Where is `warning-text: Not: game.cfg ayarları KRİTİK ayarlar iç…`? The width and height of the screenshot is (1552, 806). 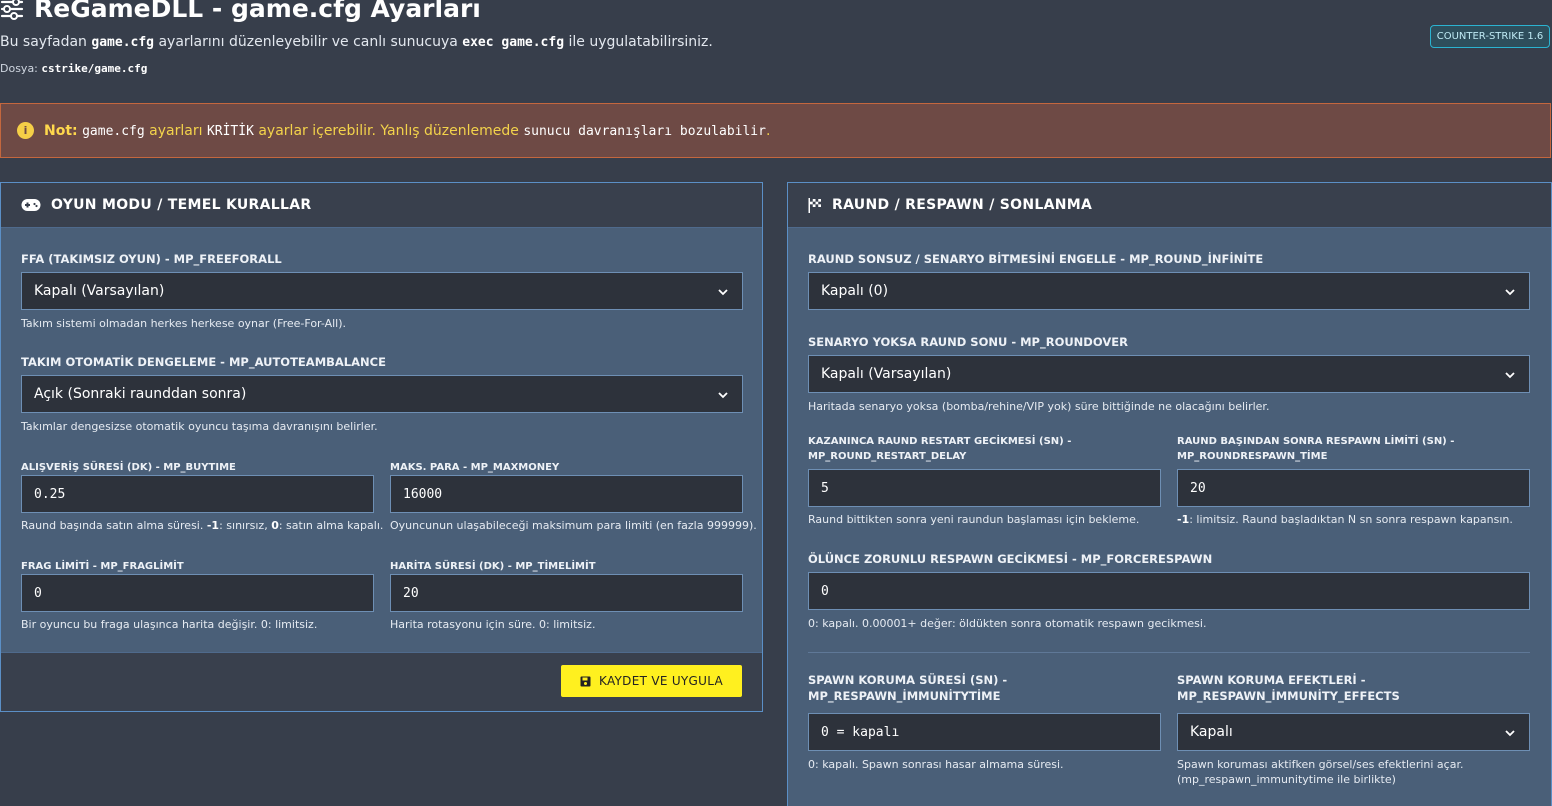
warning-text: Not: game.cfg ayarları KRİTİK ayarlar iç… is located at coordinates (407, 130).